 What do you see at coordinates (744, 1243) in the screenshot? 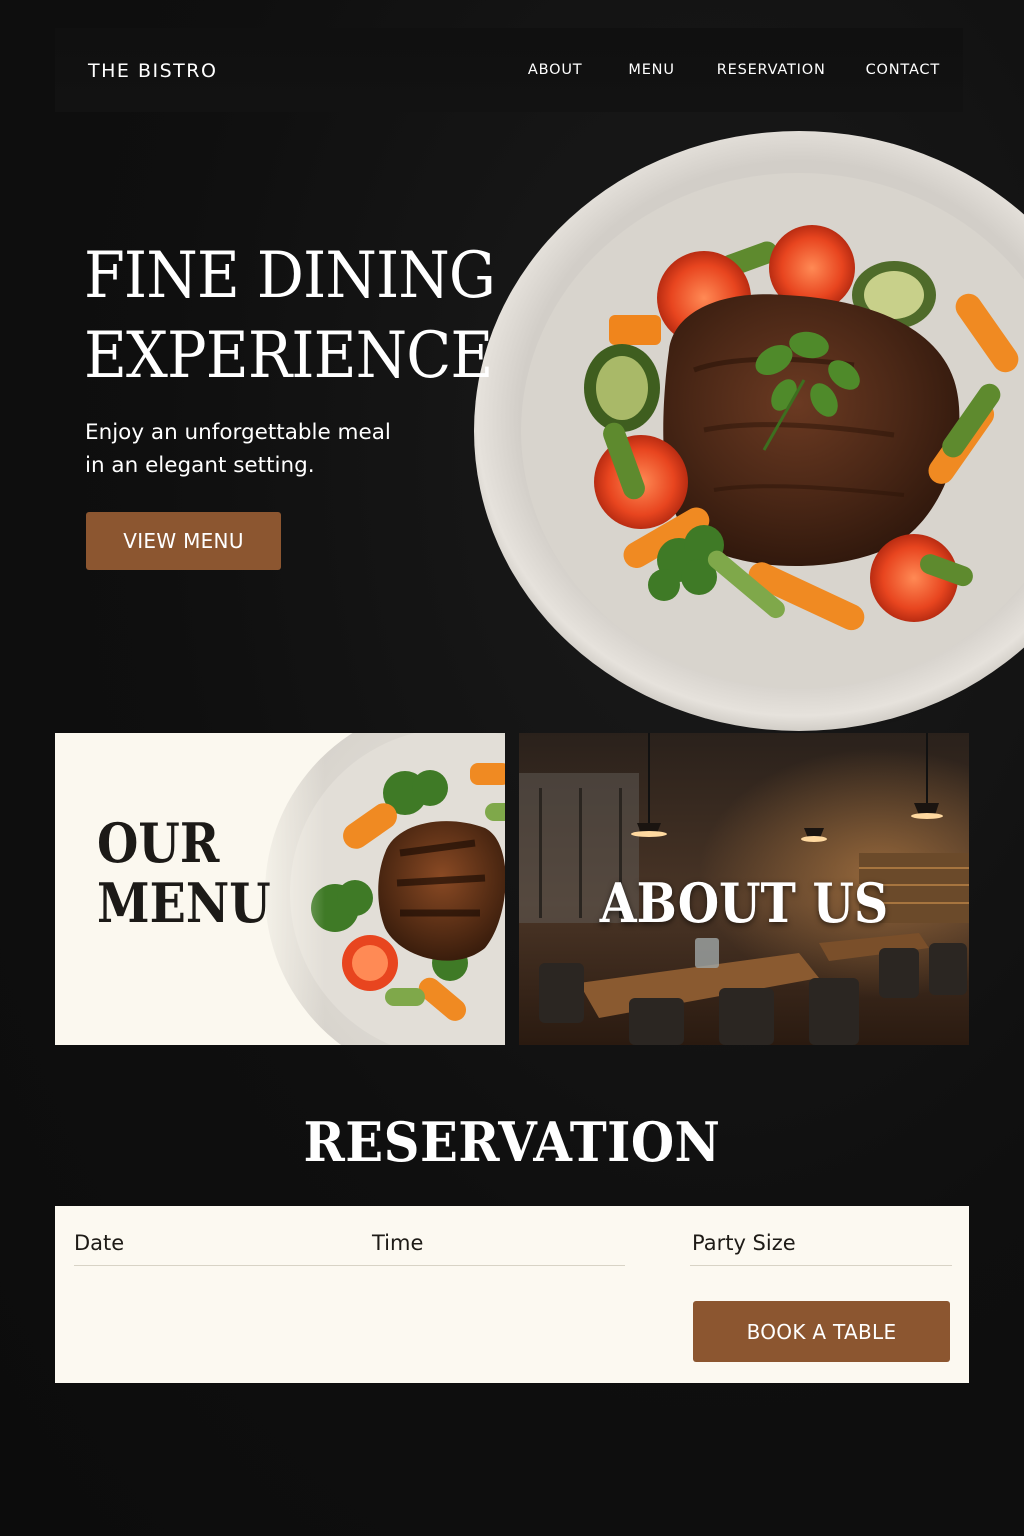
I see `party-size-label: Party Size` at bounding box center [744, 1243].